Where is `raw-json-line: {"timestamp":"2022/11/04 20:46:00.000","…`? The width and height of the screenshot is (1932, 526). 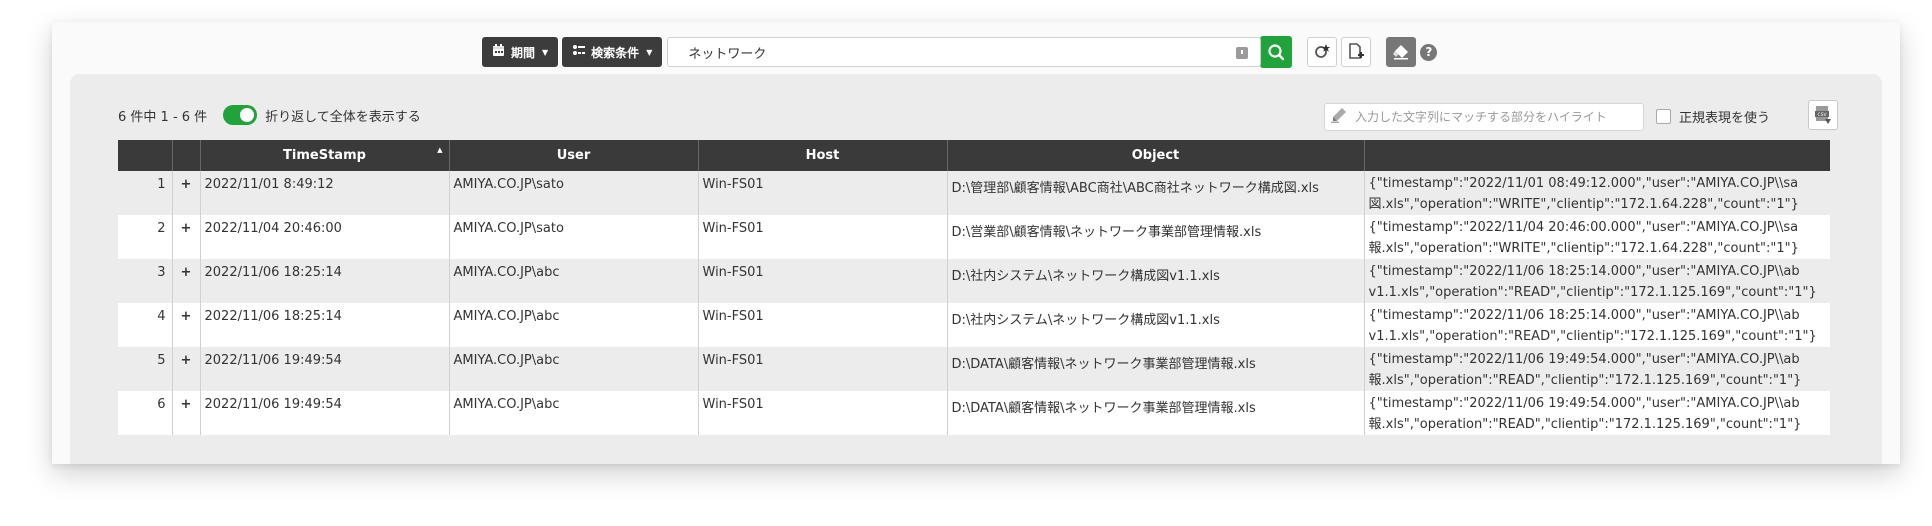
raw-json-line: {"timestamp":"2022/11/04 20:46:00.000","… is located at coordinates (1583, 227).